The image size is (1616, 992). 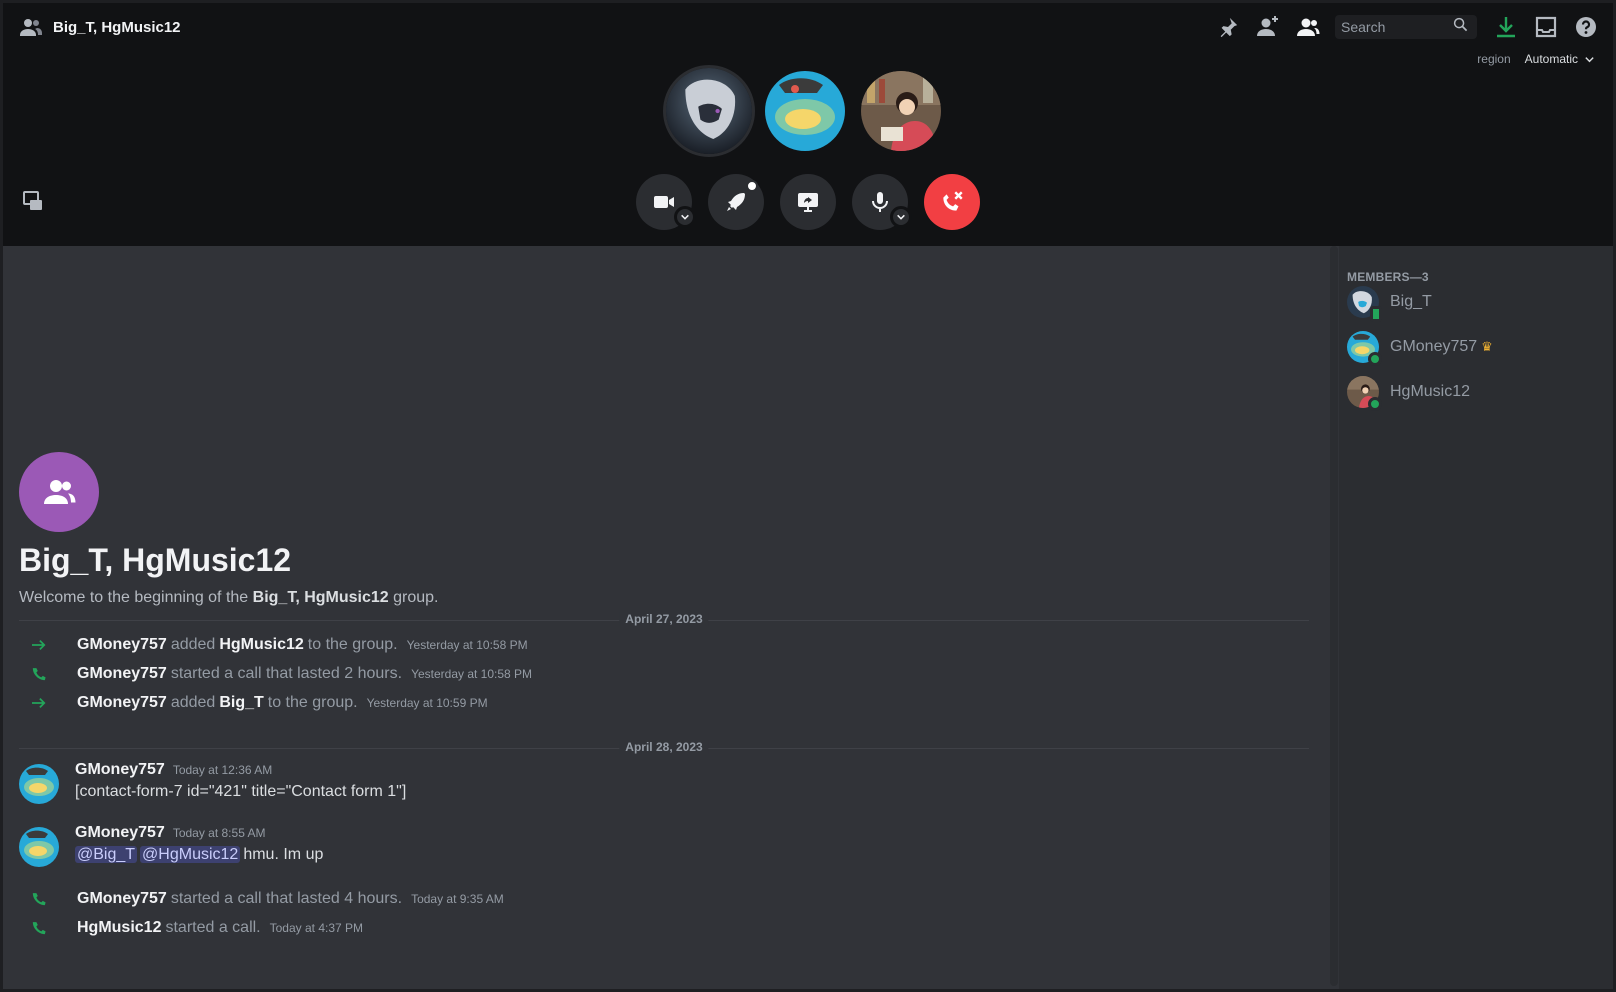 I want to click on channel-title: Big_T, HgMusic12, so click(x=100, y=27).